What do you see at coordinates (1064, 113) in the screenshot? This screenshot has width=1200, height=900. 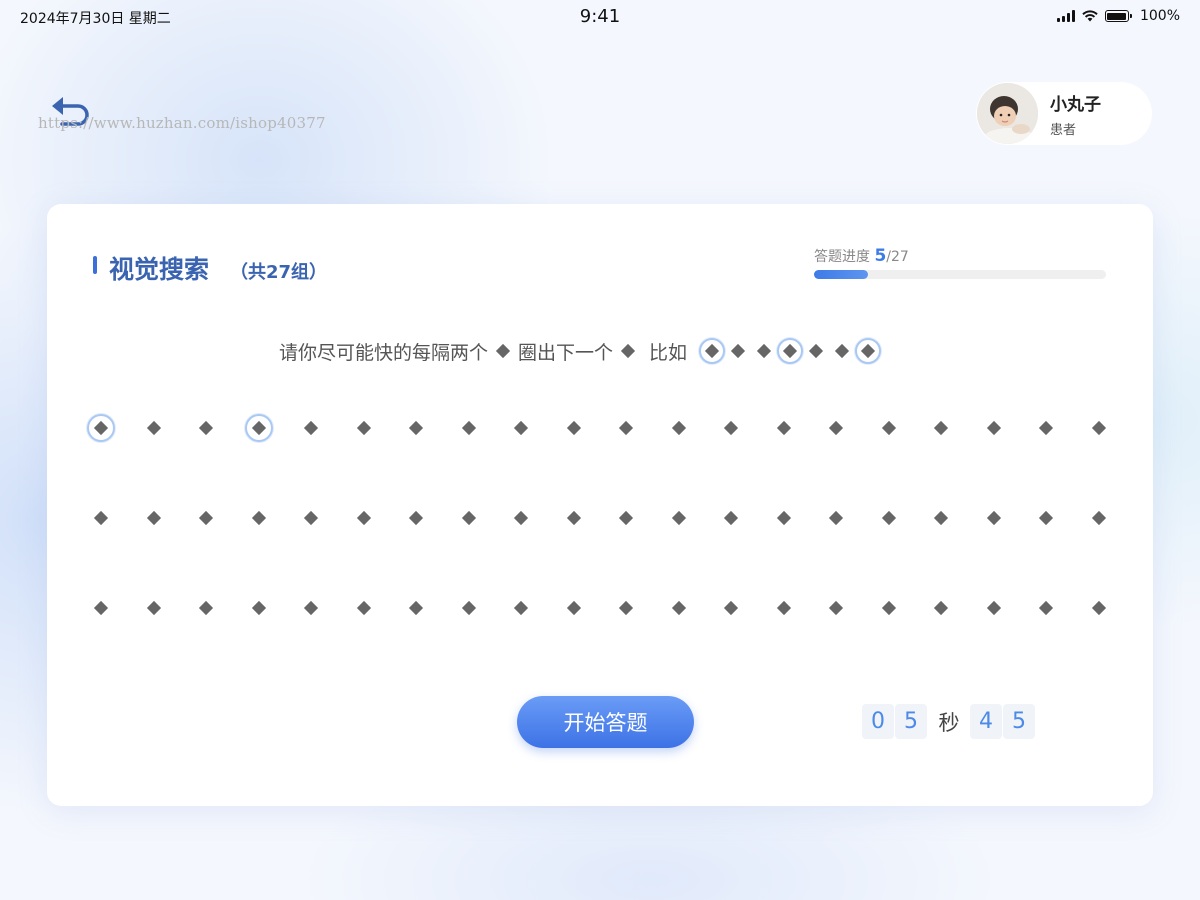 I see `user-card: 小丸子 患者` at bounding box center [1064, 113].